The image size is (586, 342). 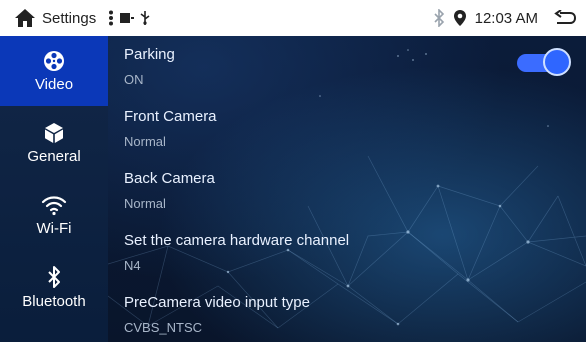 I want to click on film-reel-icon, so click(x=54, y=61).